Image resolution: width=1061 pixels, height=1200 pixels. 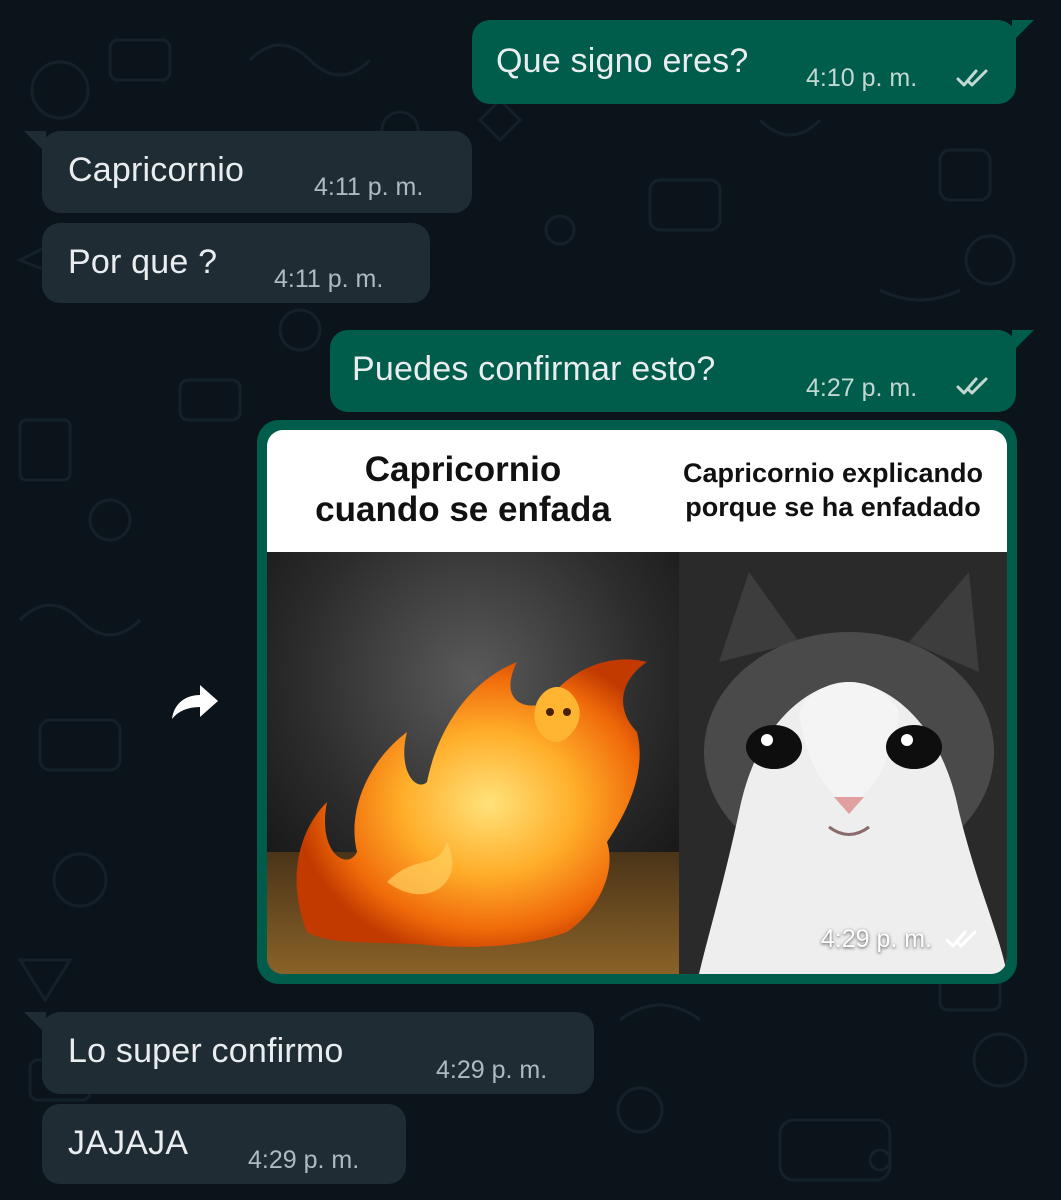 I want to click on message-bubble-outgoing: Que signo eres? 4:10 p. m., so click(x=744, y=62).